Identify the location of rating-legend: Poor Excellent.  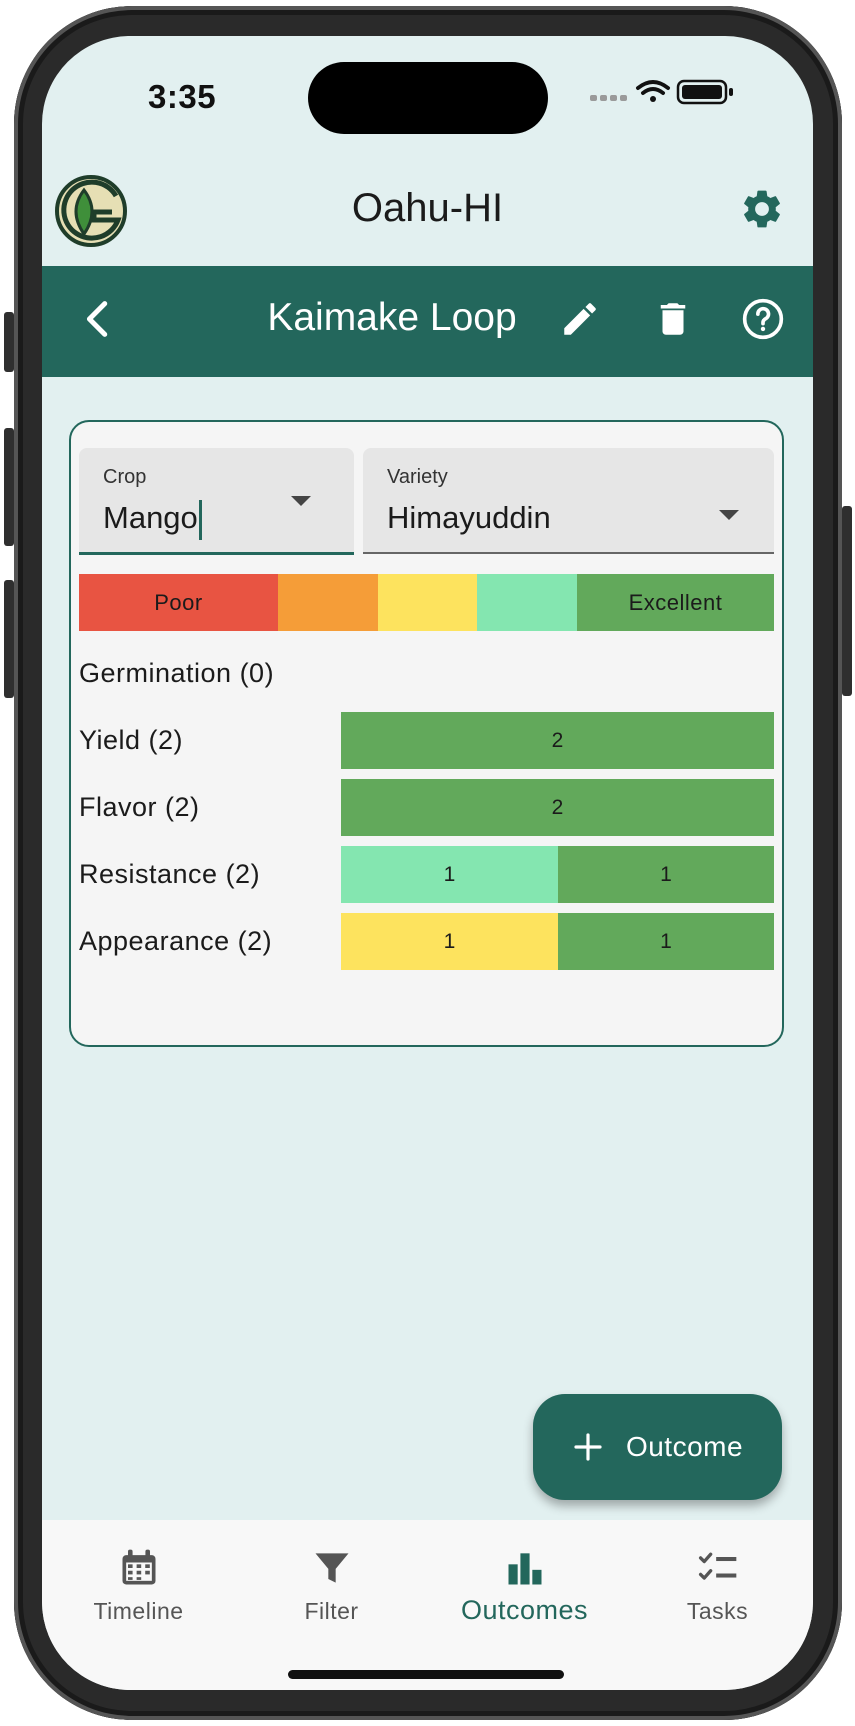
(426, 602).